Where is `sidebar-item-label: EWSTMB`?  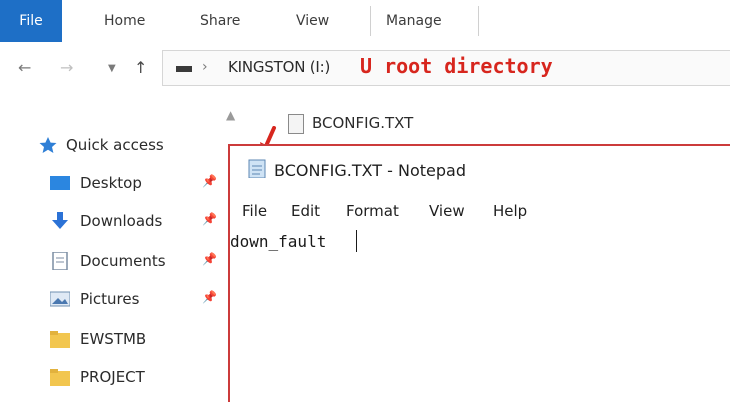 sidebar-item-label: EWSTMB is located at coordinates (113, 339).